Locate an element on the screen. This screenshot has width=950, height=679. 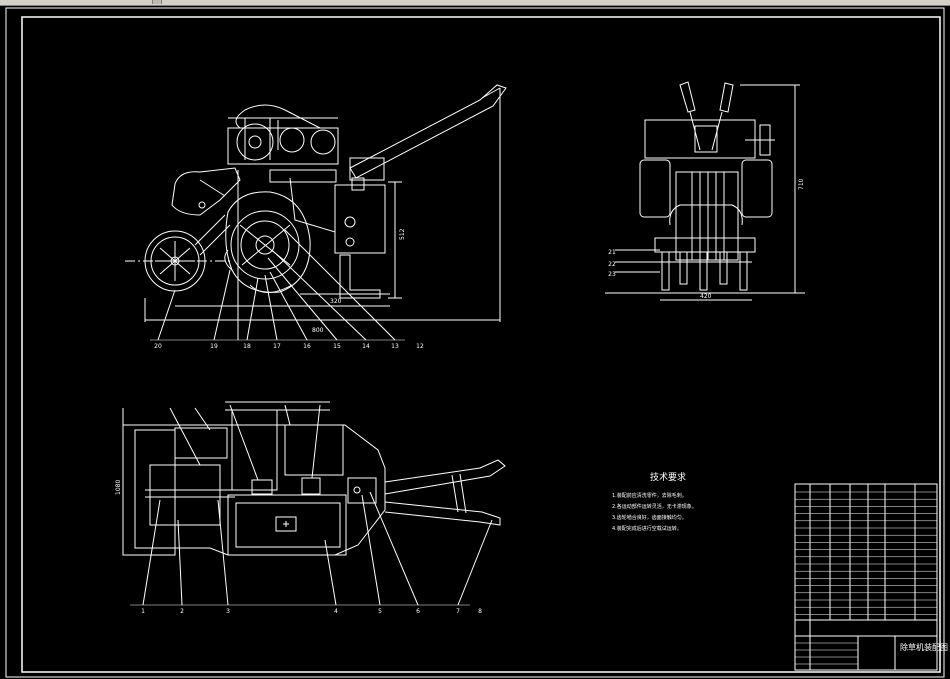
tech-requirements-title: 技术要求 is located at coordinates (668, 477).